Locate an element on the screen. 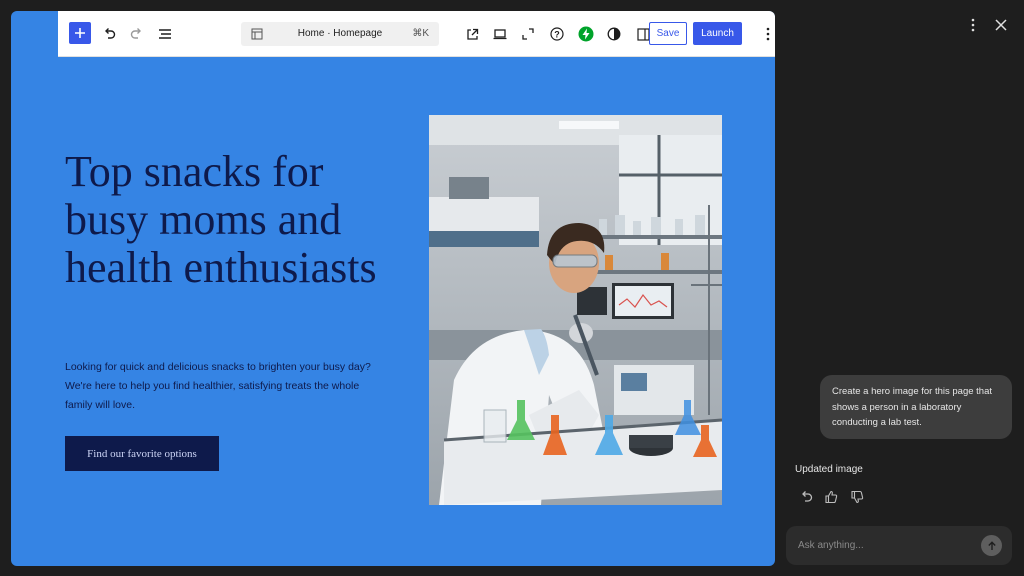 This screenshot has height=576, width=1024. close-icon is located at coordinates (1001, 25).